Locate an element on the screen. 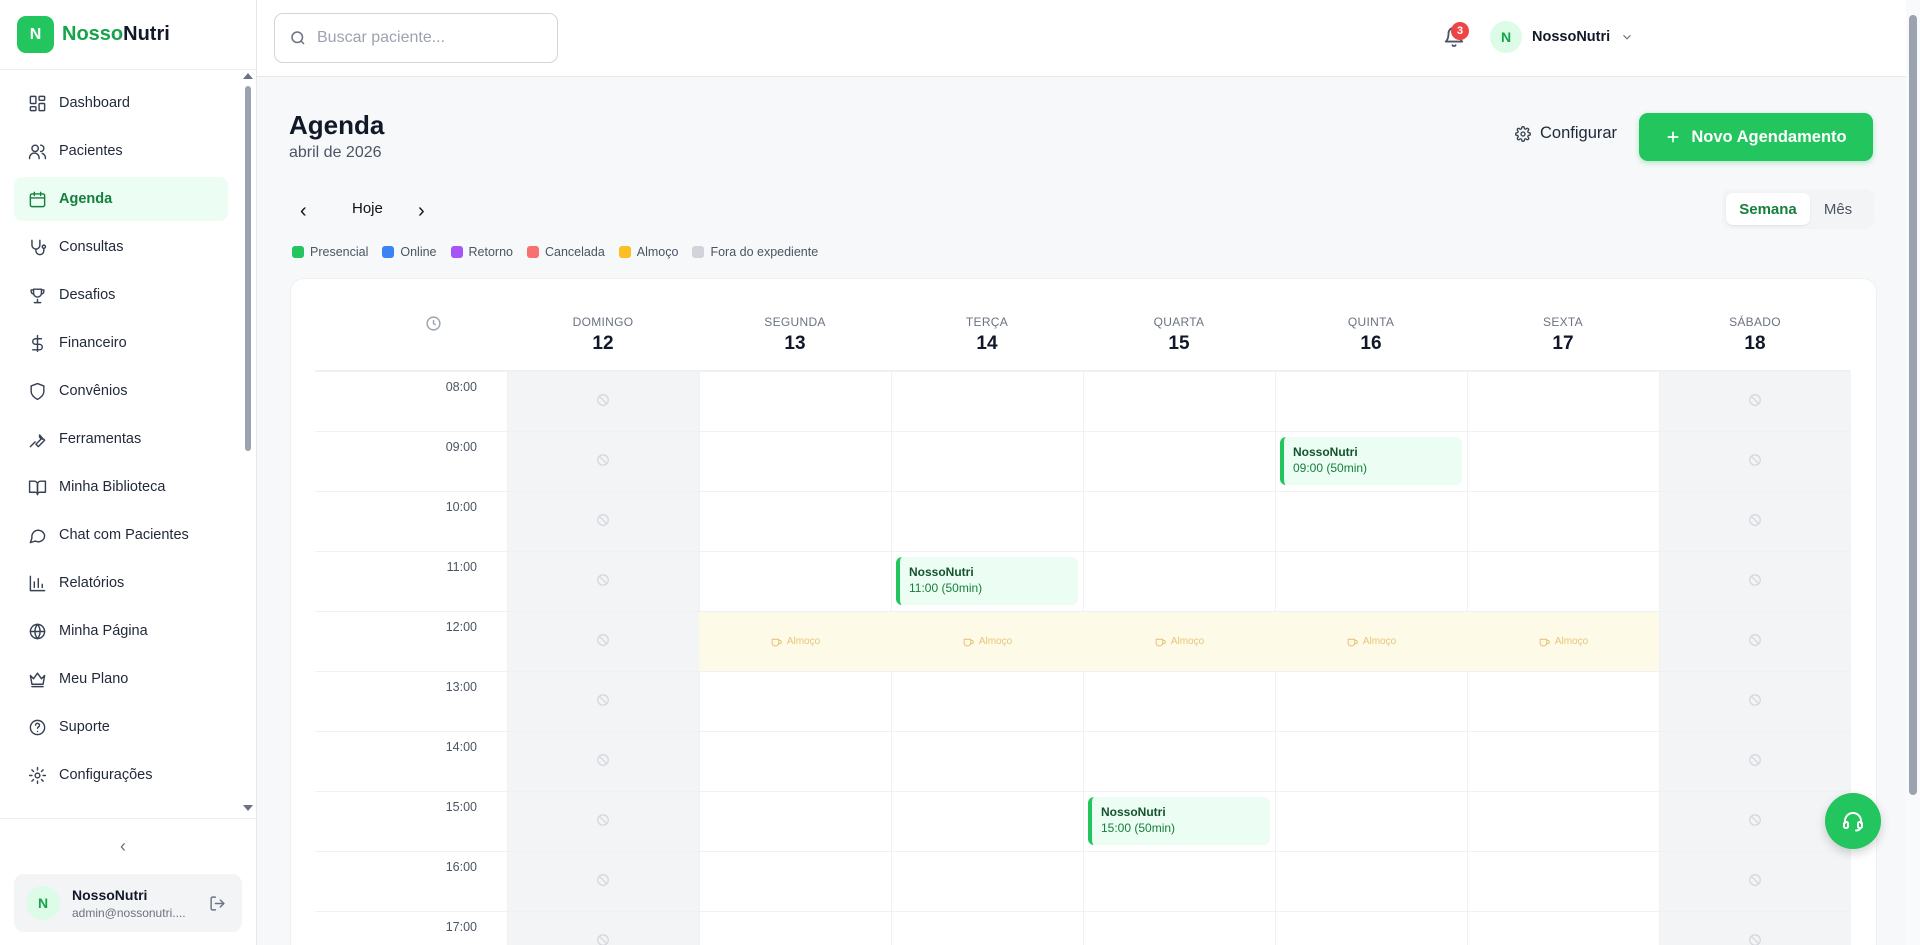 The width and height of the screenshot is (1920, 945). configure-button: Configurar is located at coordinates (1566, 133).